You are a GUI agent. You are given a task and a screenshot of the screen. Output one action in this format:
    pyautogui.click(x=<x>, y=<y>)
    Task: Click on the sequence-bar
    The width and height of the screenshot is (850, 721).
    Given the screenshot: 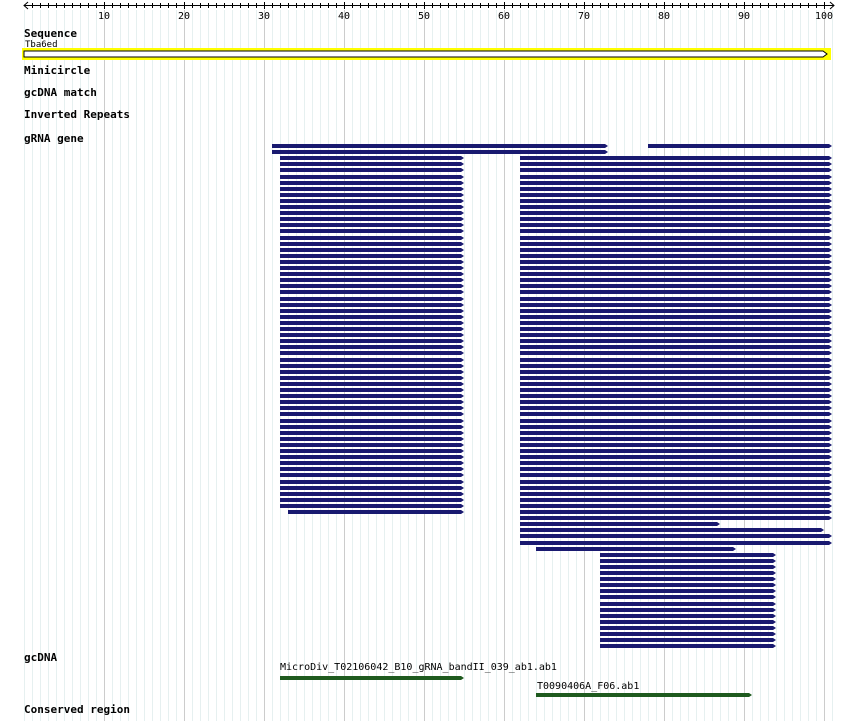 What is the action you would take?
    pyautogui.click(x=425, y=54)
    